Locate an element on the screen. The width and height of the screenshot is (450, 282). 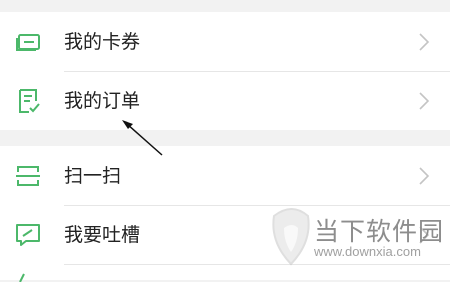
partial-next-item-icon is located at coordinates (22, 277).